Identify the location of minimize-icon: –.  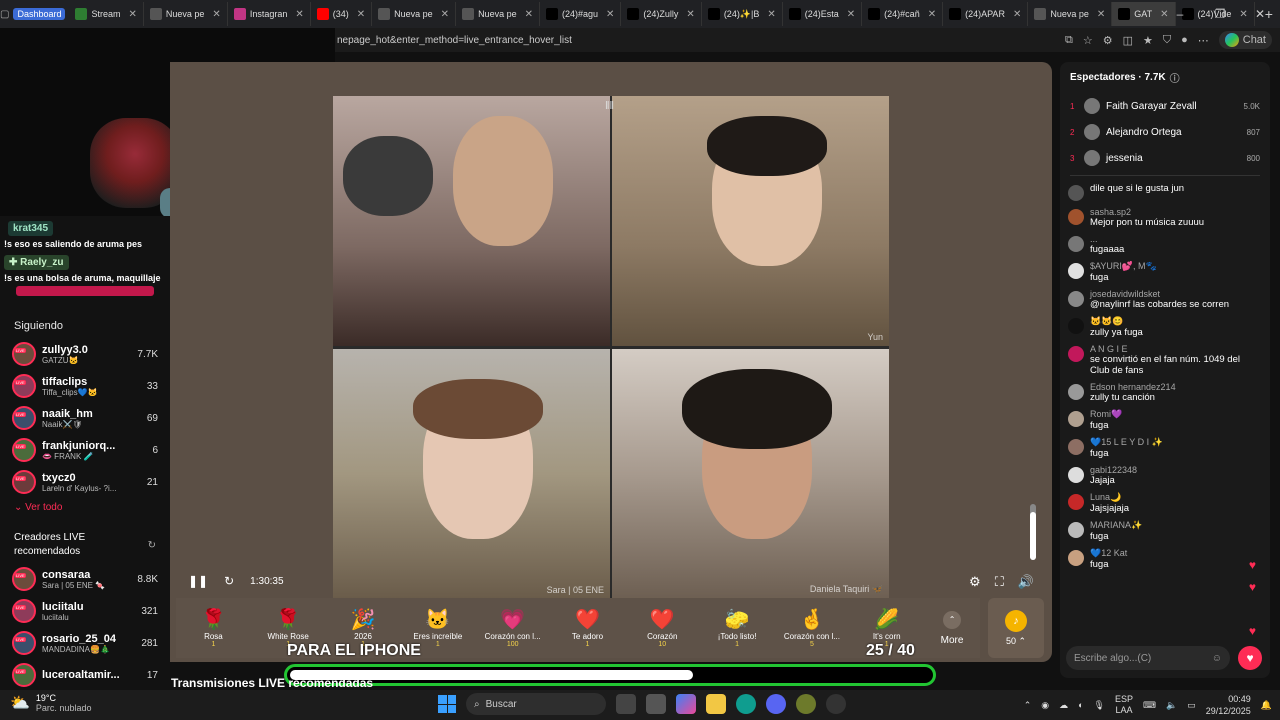
(1180, 14).